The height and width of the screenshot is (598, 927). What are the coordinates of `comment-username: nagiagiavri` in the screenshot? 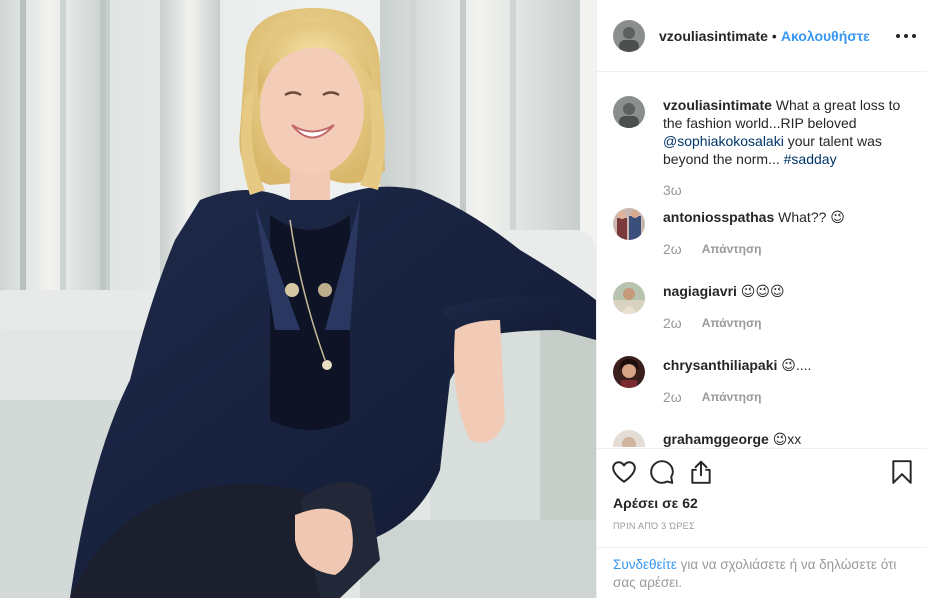 It's located at (700, 291).